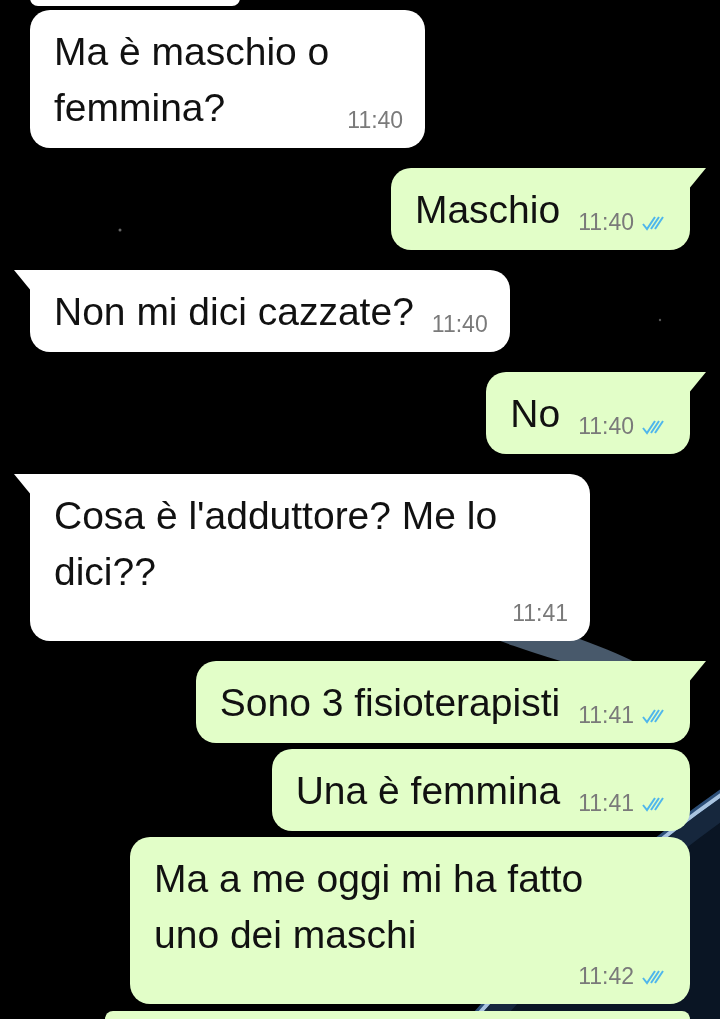 The image size is (720, 1019). I want to click on message-text: Maschio, so click(487, 210).